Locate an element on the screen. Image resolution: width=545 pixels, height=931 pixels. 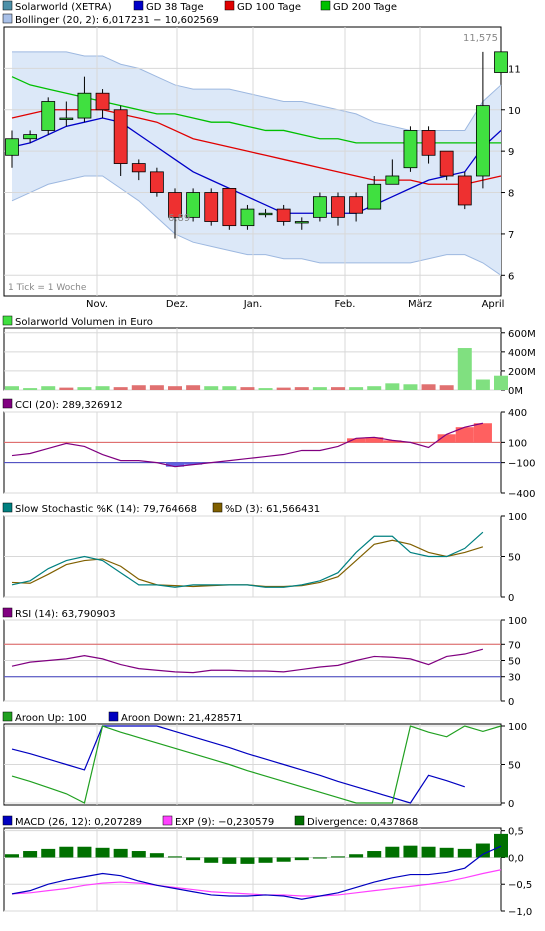
aroon-legend: Aroon Up: 100 Aroon Down: 21,428571 is located at coordinates (122, 717).